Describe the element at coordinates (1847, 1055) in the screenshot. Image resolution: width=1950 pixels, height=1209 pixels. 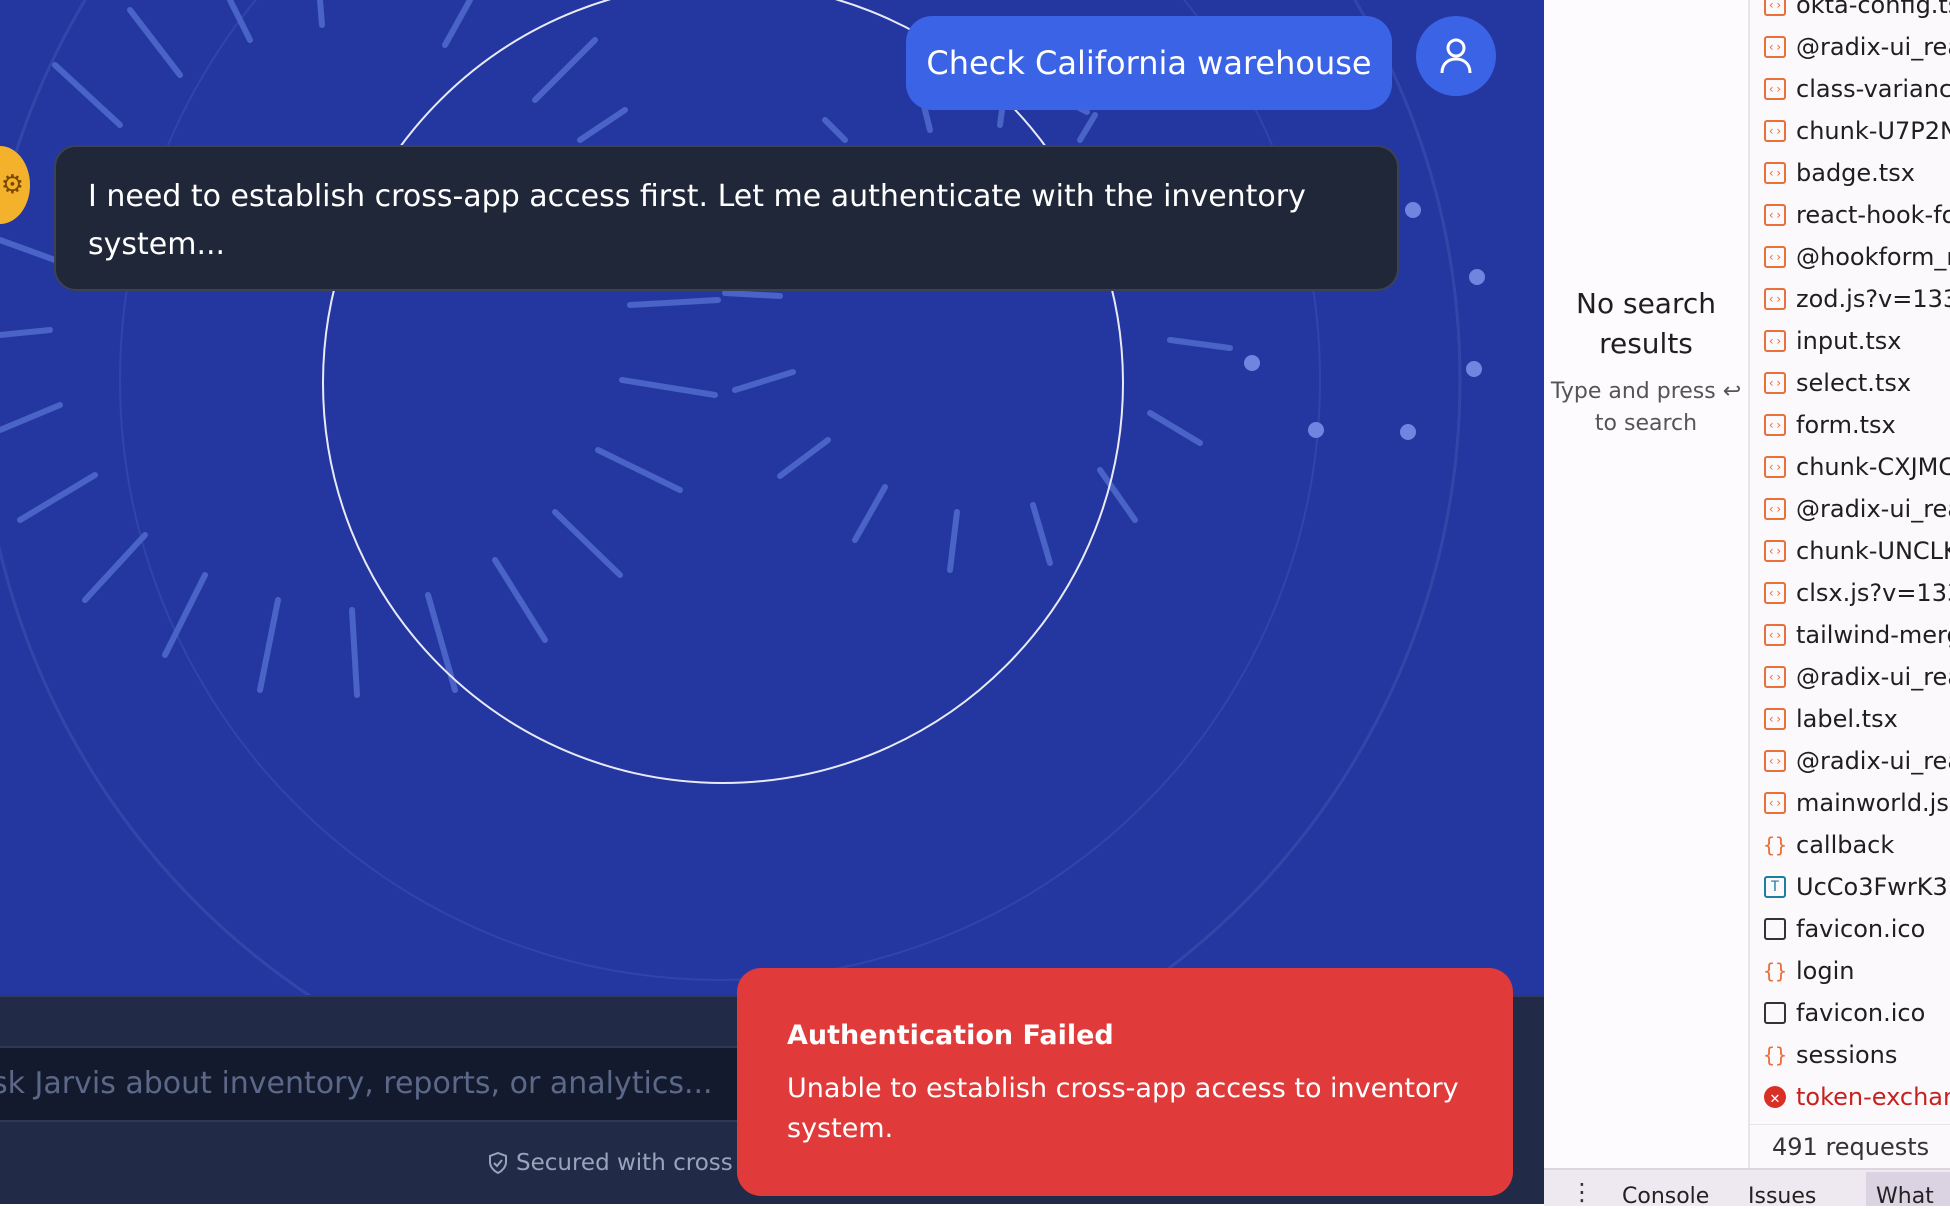
I see `request-name: sessions` at that location.